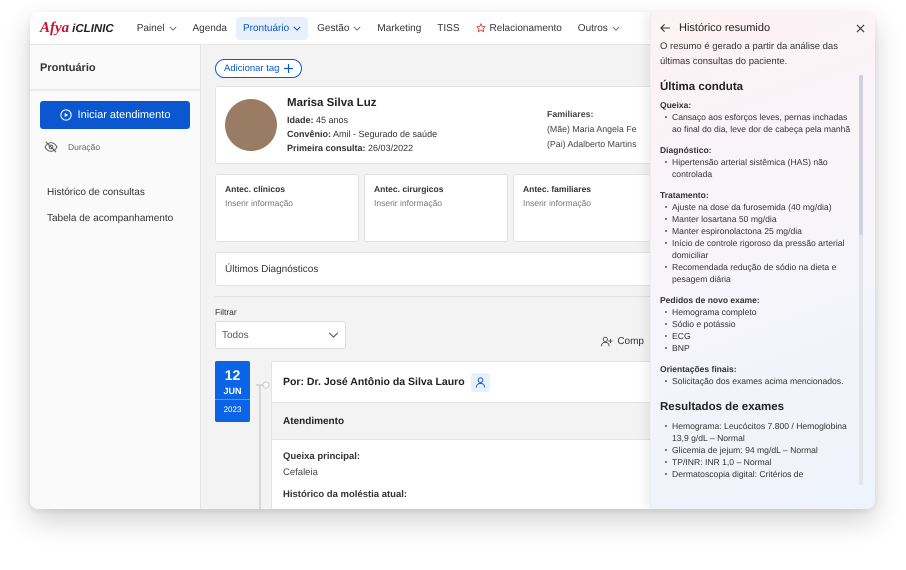  I want to click on nav-menu-item: Agenda, so click(210, 28).